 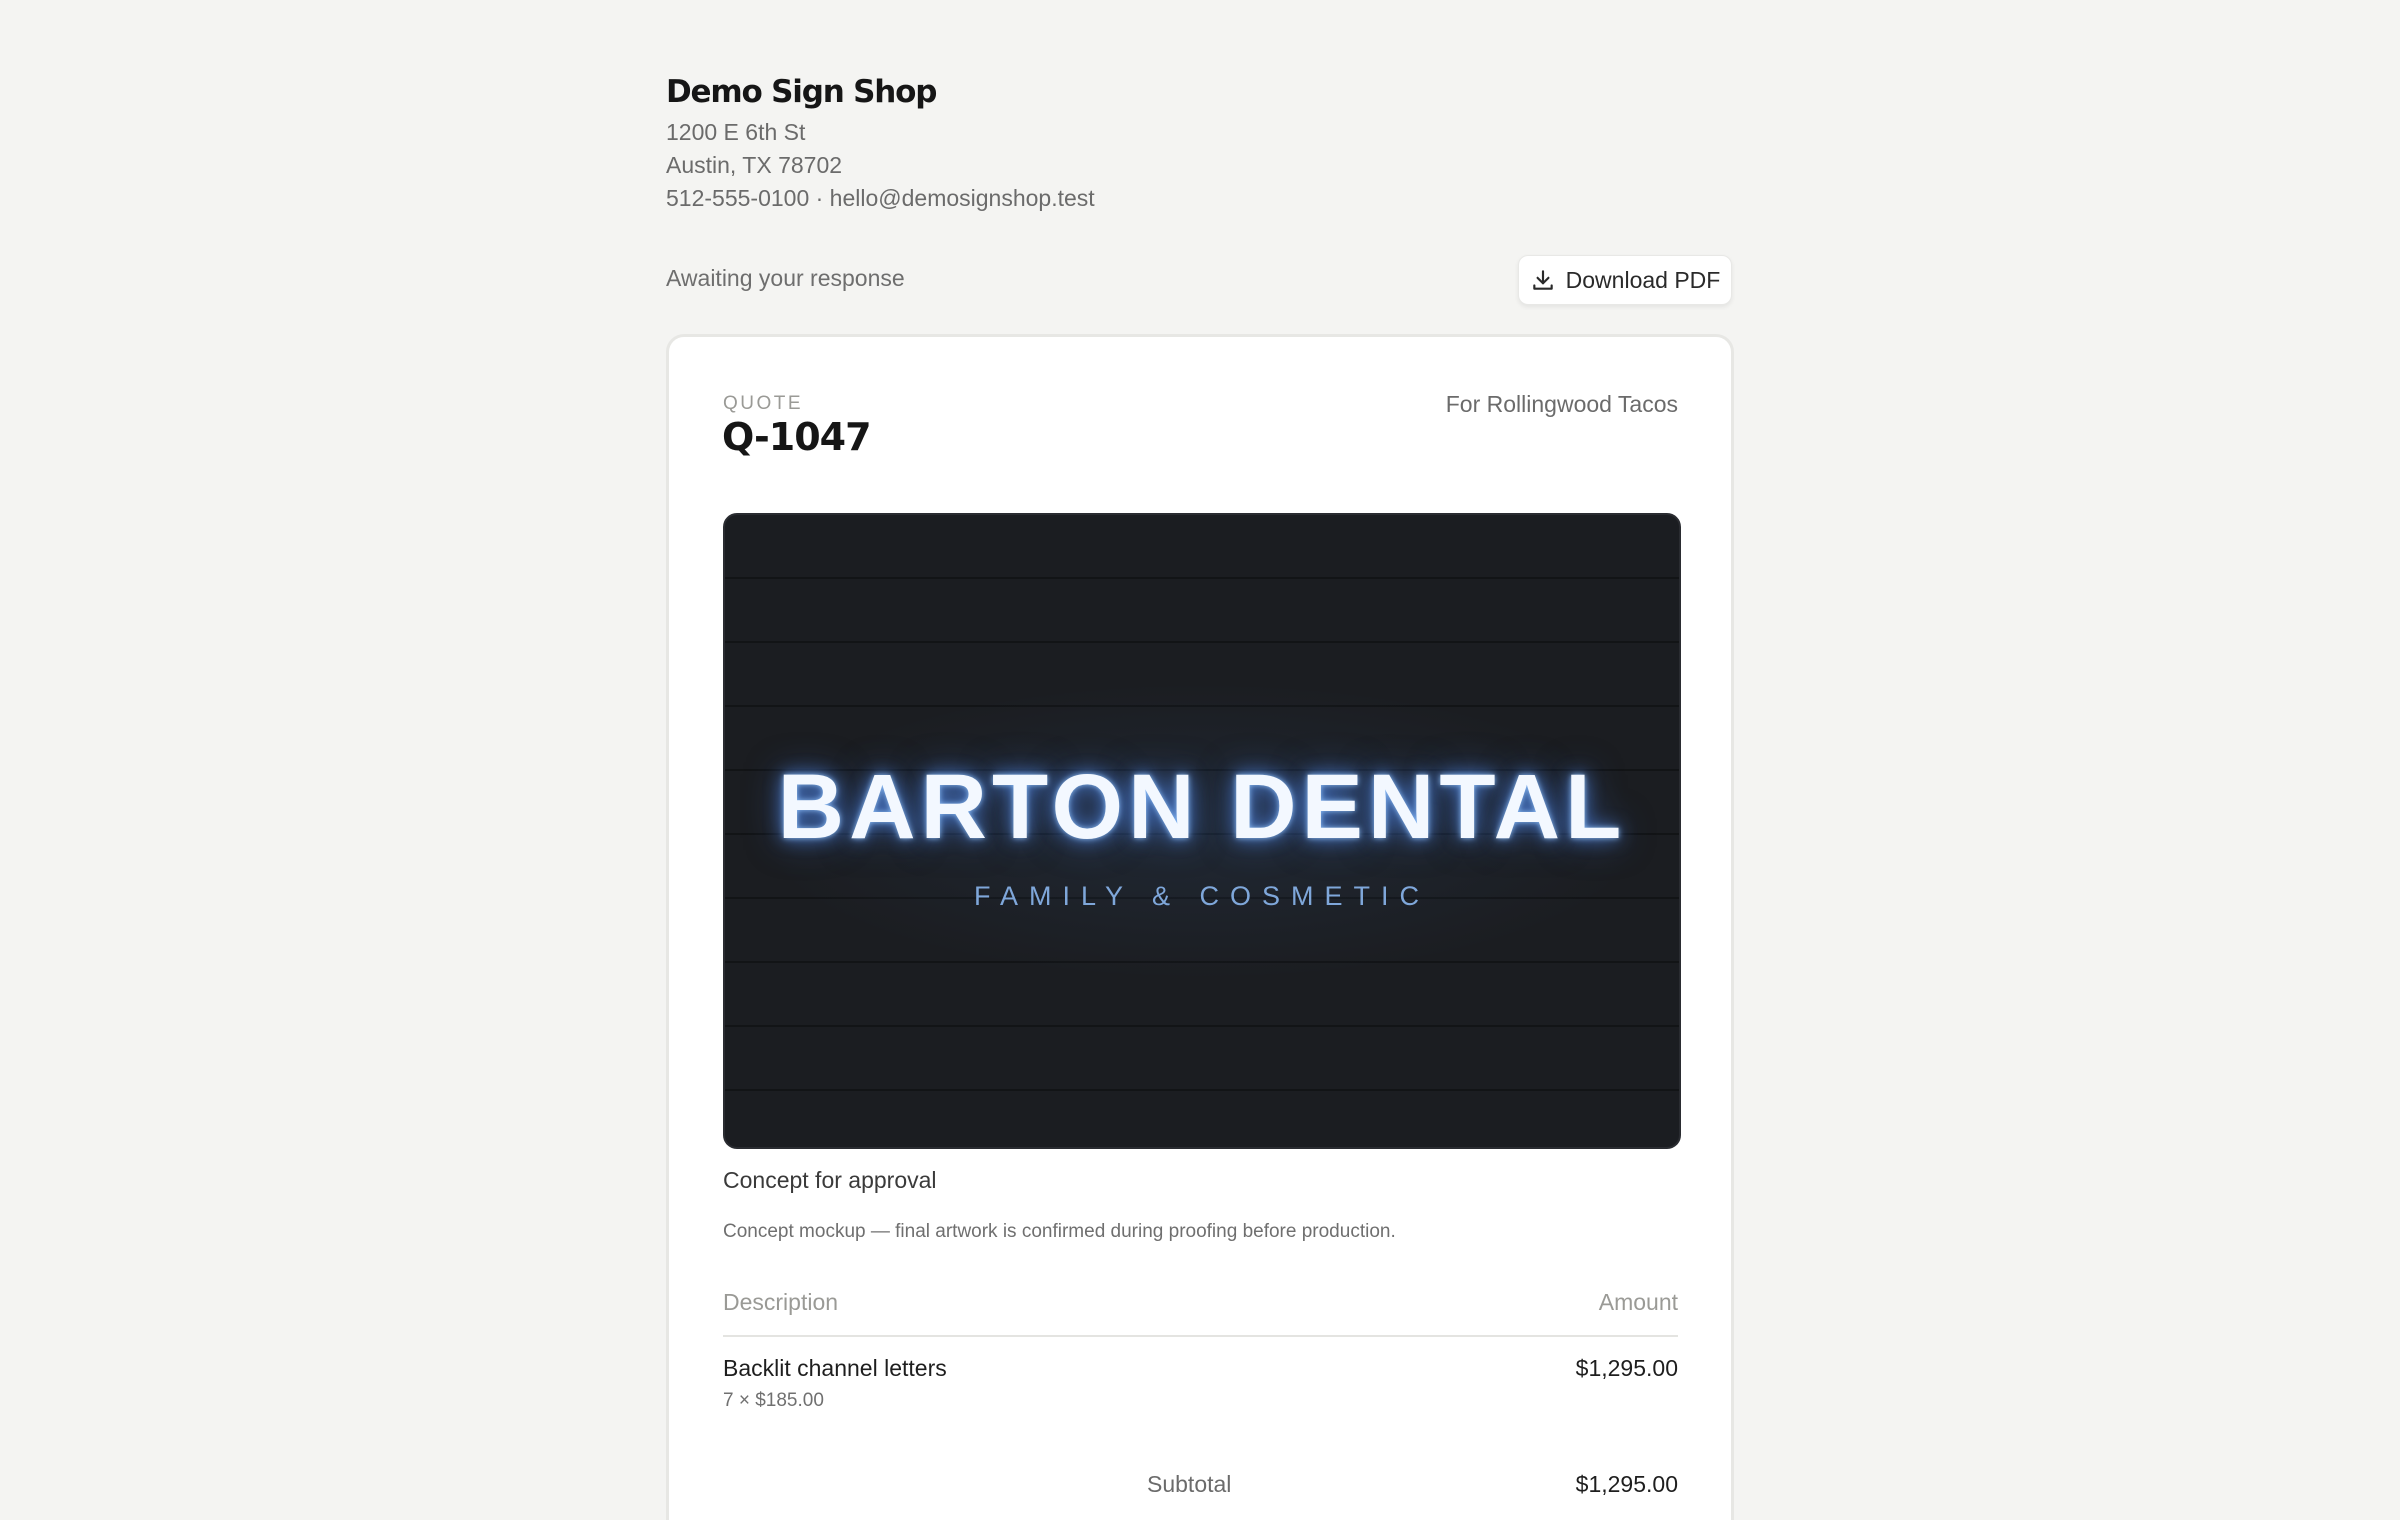 I want to click on line-item-detail: 7 × $185.00, so click(x=773, y=1400).